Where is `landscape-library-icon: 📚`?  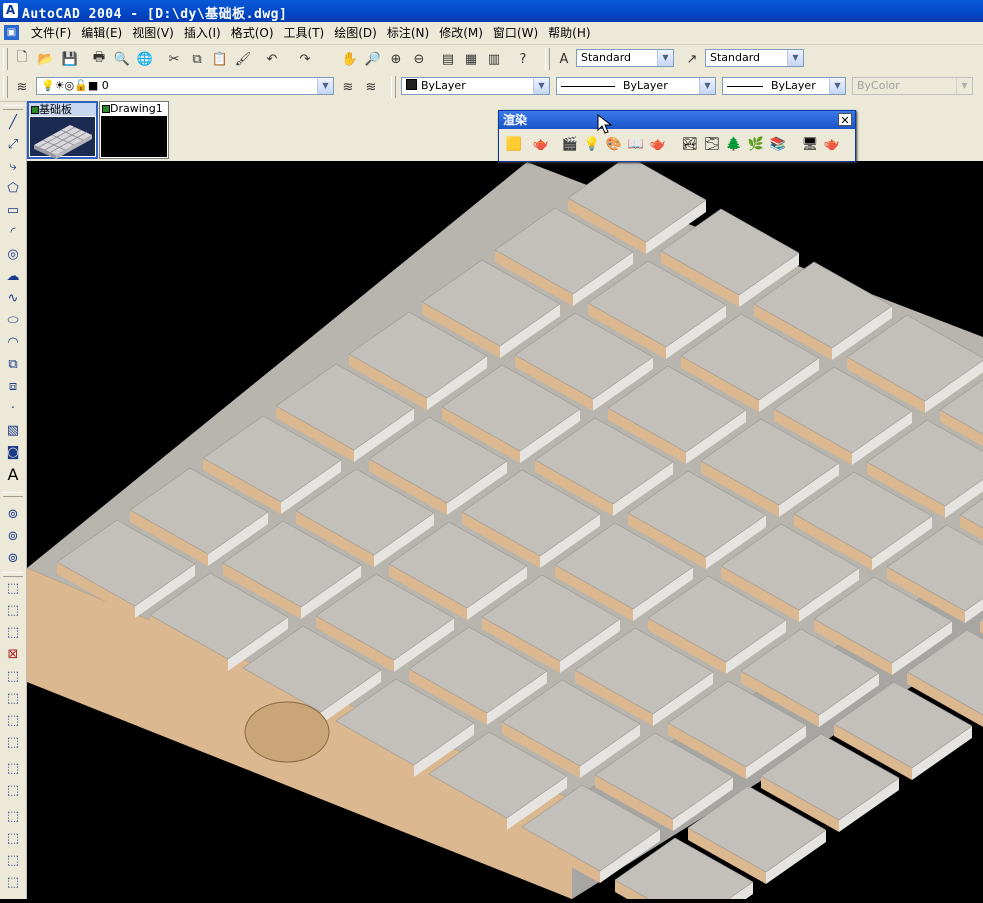 landscape-library-icon: 📚 is located at coordinates (778, 144).